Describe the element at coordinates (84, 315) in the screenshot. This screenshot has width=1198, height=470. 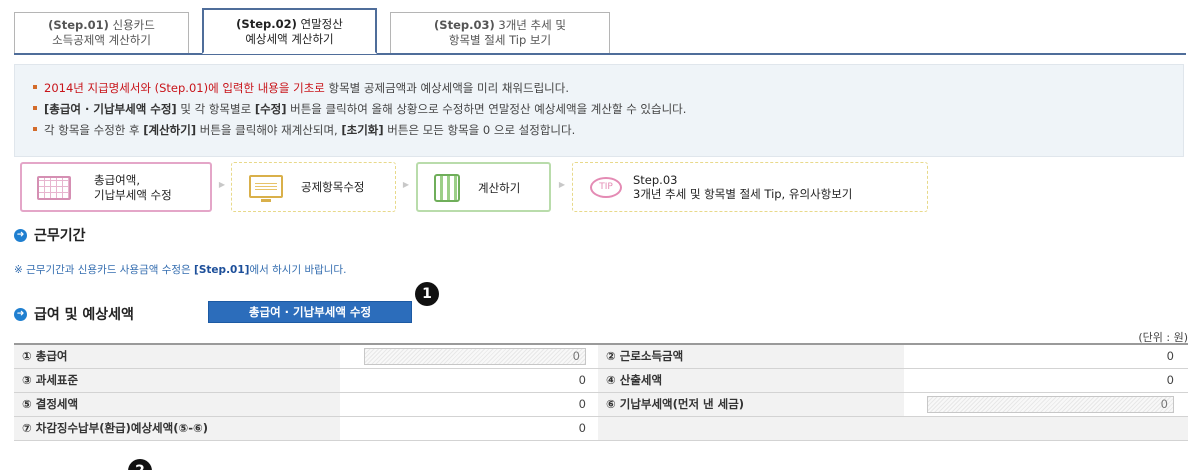
I see `salary-title: 급여 및 예상세액` at that location.